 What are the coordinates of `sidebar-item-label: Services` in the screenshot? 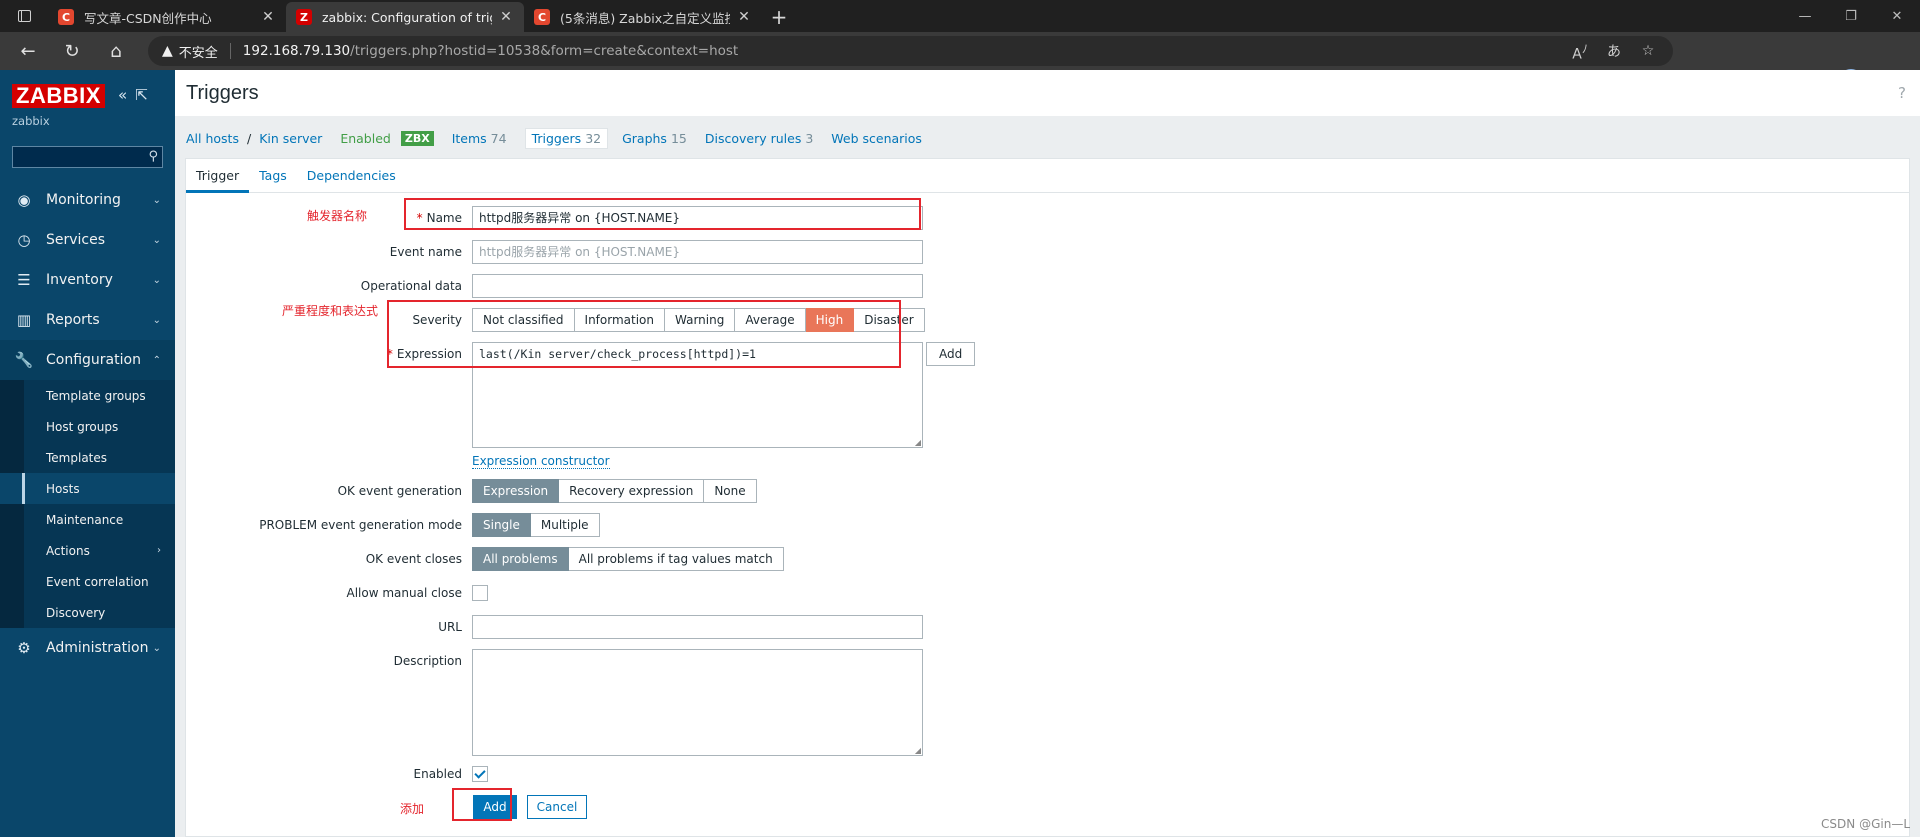 It's located at (76, 240).